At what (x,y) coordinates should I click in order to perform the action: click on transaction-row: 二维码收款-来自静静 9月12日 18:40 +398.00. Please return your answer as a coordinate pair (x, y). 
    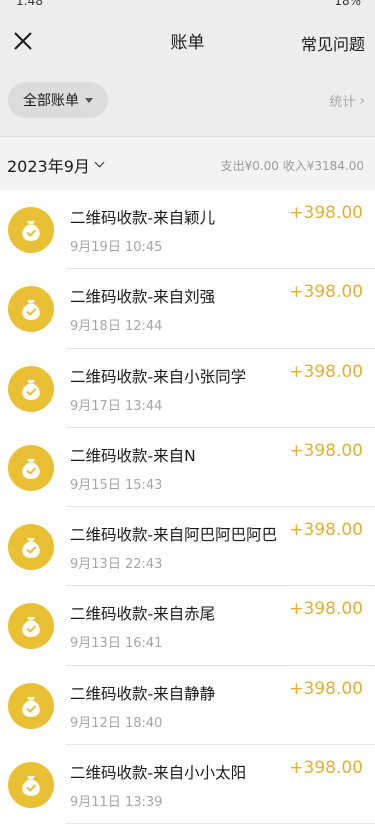
    Looking at the image, I should click on (187, 706).